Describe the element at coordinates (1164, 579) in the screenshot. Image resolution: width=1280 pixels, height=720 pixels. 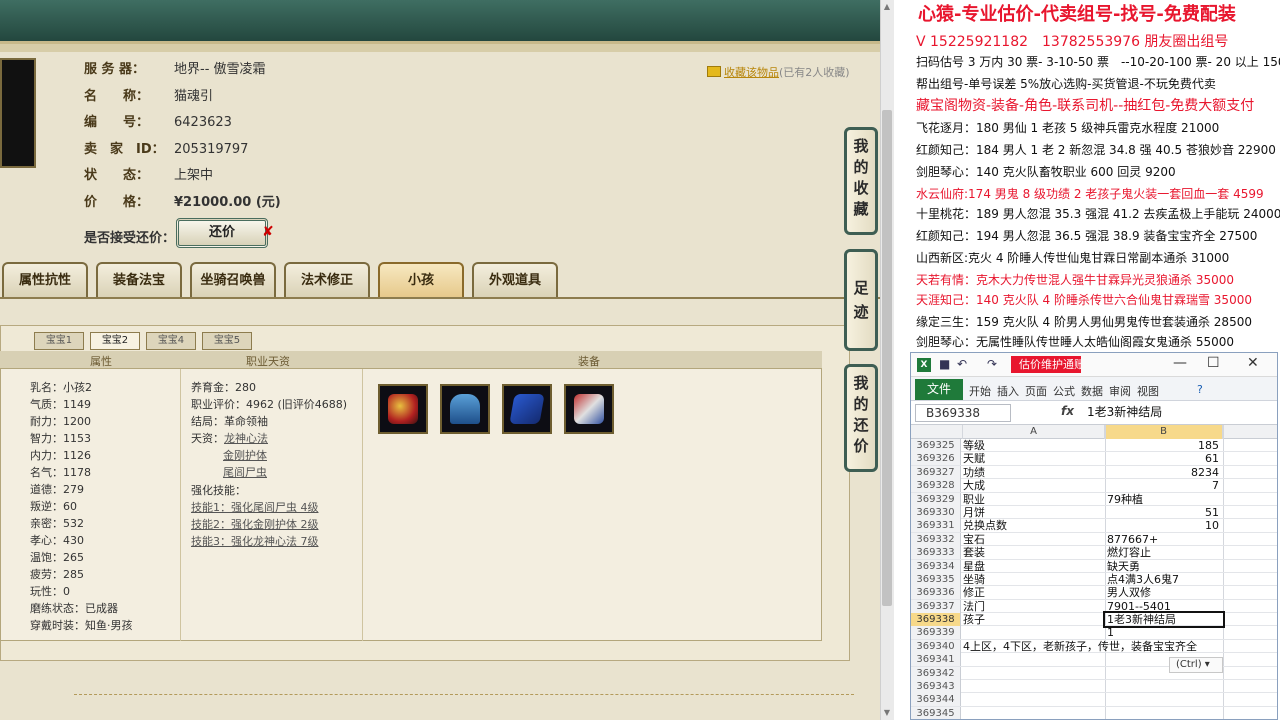
I see `cell-b: 点4满3人6鬼7` at that location.